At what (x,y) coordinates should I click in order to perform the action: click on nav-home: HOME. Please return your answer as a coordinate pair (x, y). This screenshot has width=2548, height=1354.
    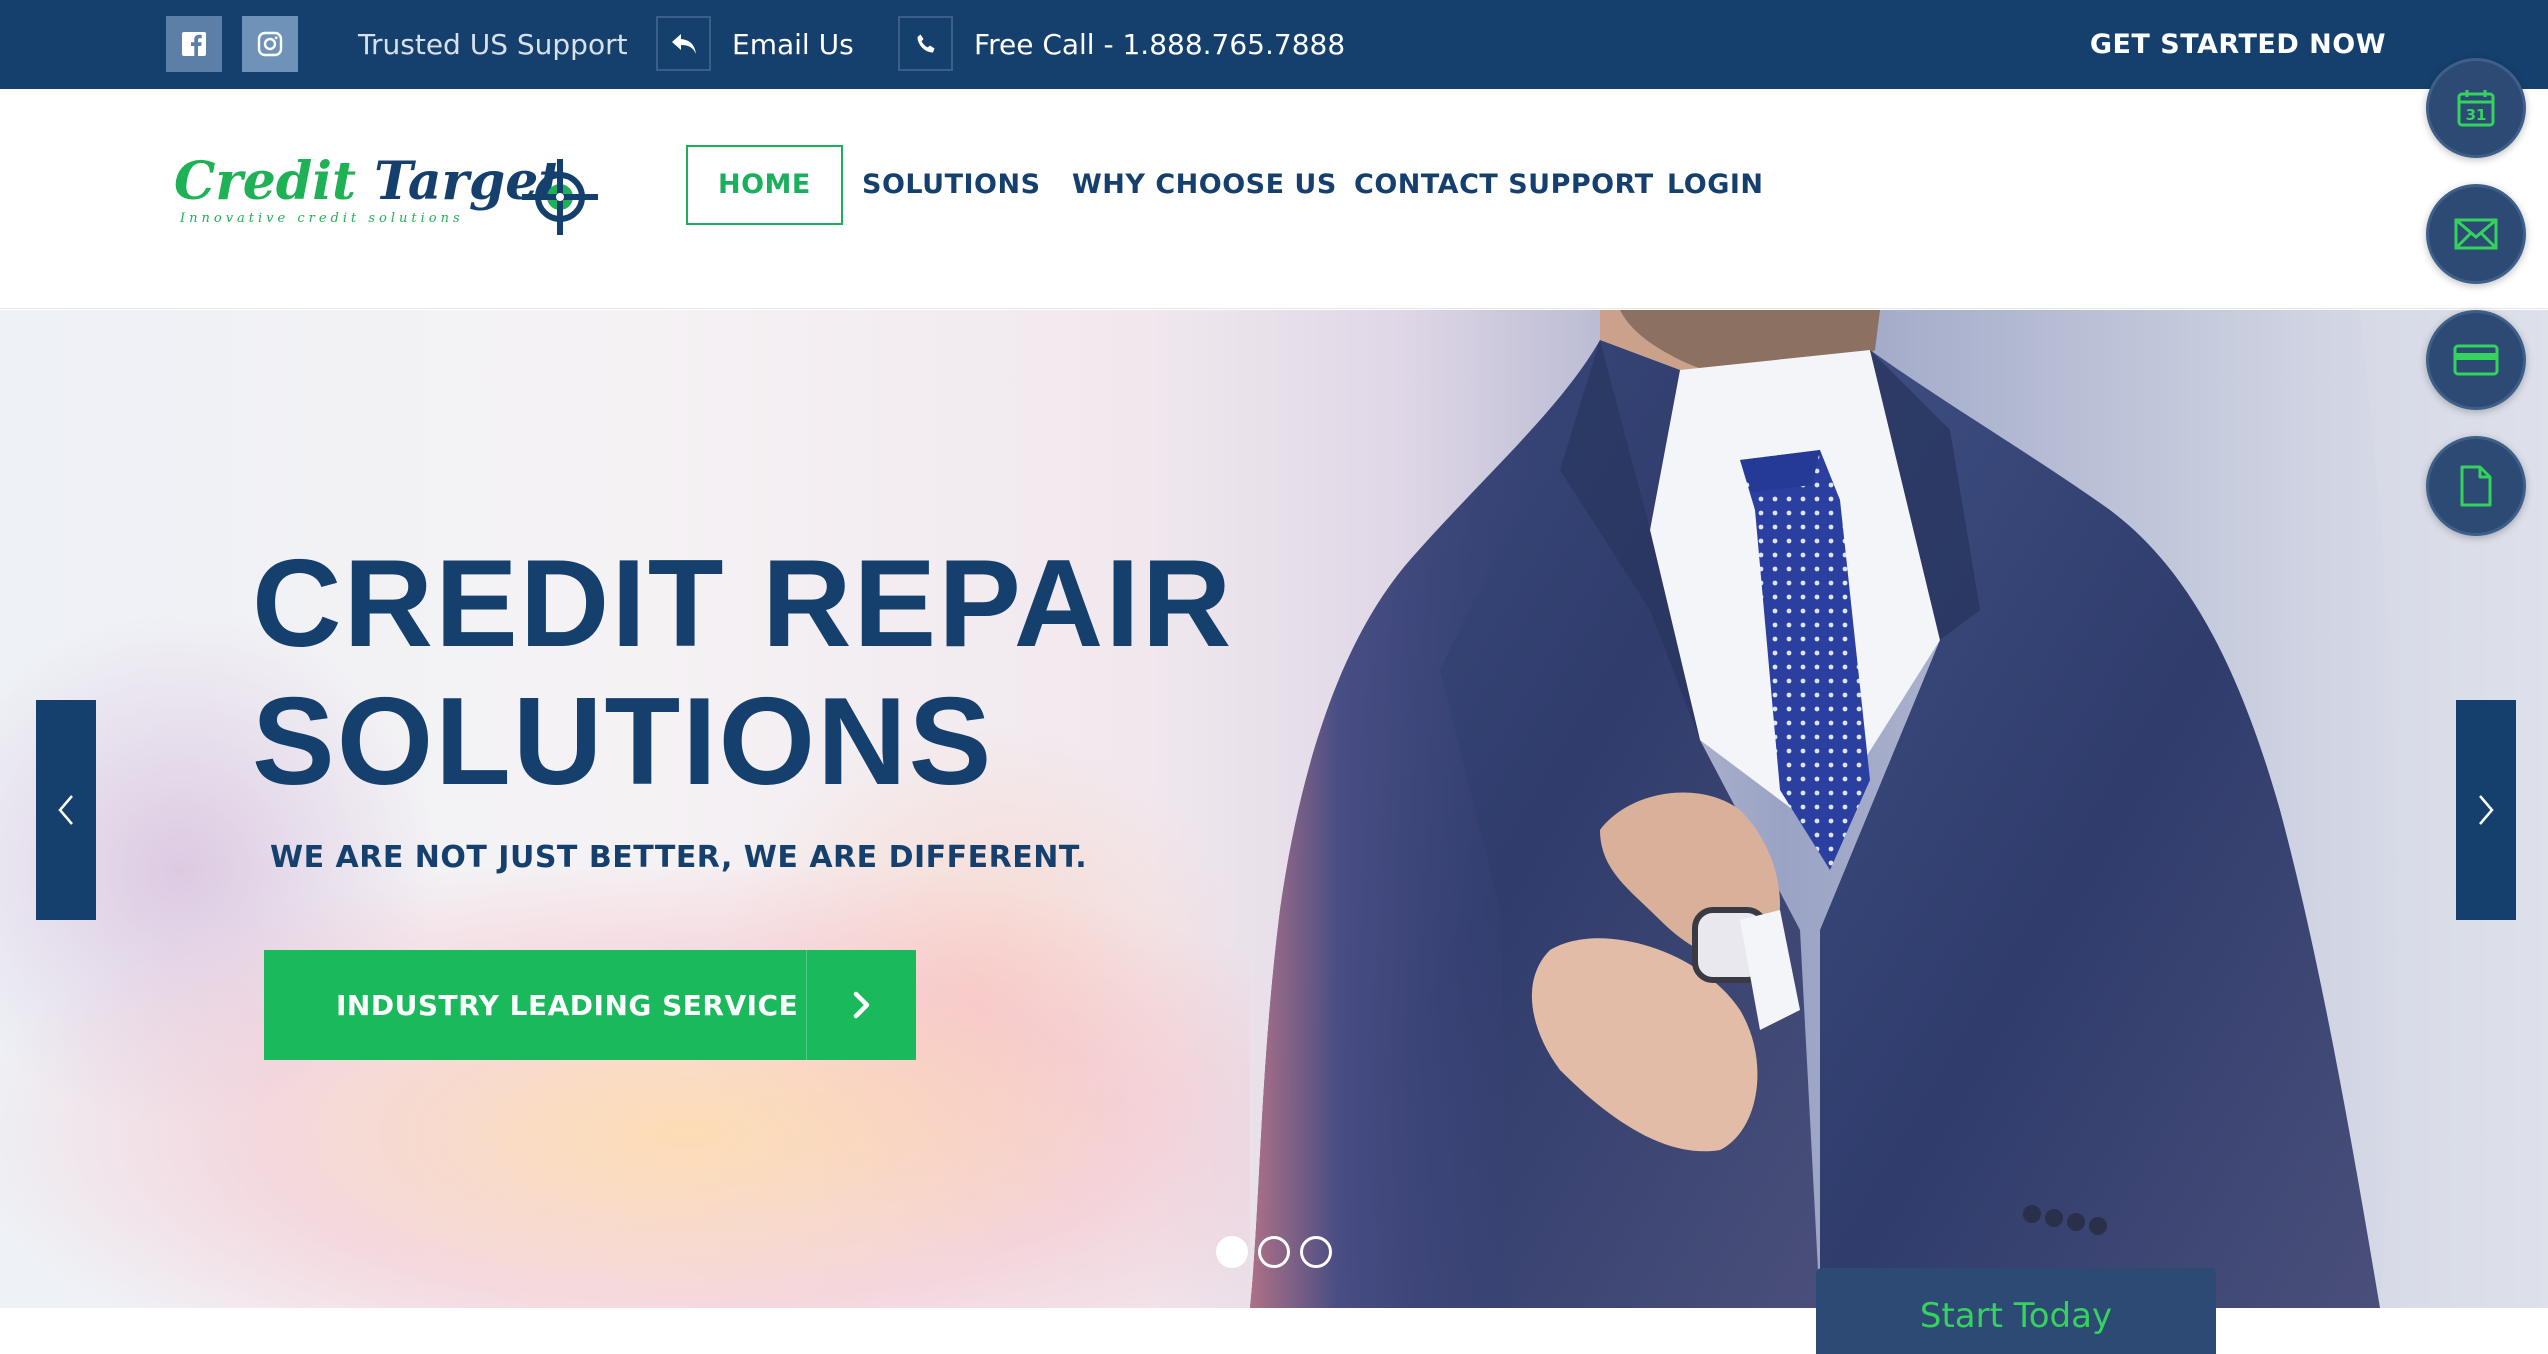
    Looking at the image, I should click on (764, 185).